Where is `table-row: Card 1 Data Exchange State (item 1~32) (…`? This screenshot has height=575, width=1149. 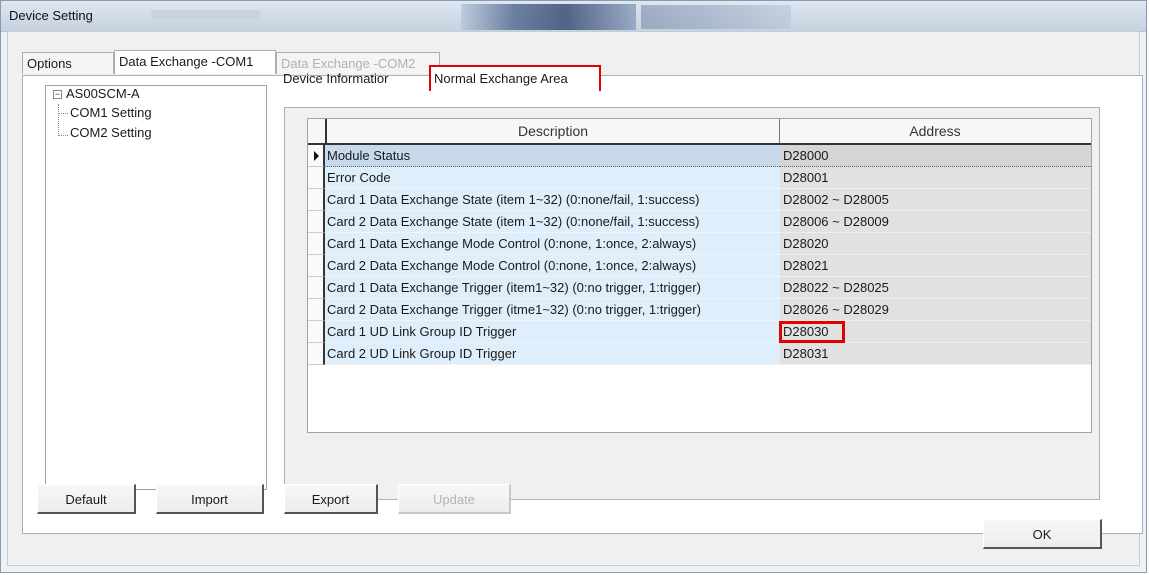 table-row: Card 1 Data Exchange State (item 1~32) (… is located at coordinates (699, 200).